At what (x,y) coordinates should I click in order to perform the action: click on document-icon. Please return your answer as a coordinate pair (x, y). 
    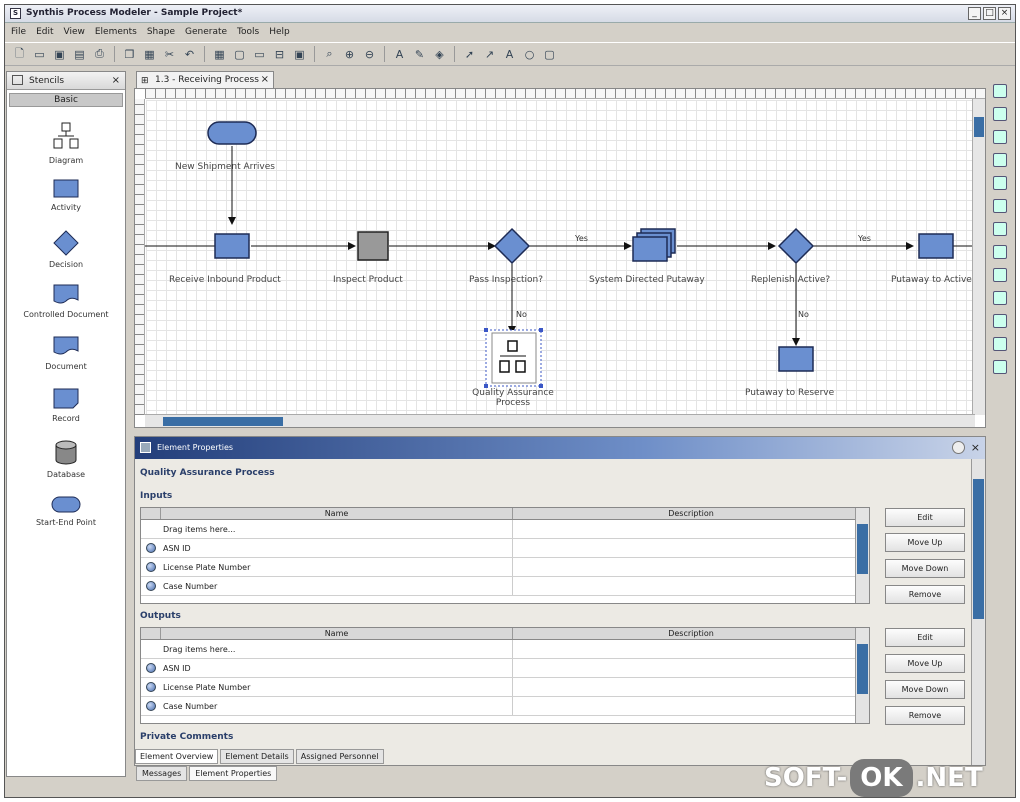
    Looking at the image, I should click on (1000, 114).